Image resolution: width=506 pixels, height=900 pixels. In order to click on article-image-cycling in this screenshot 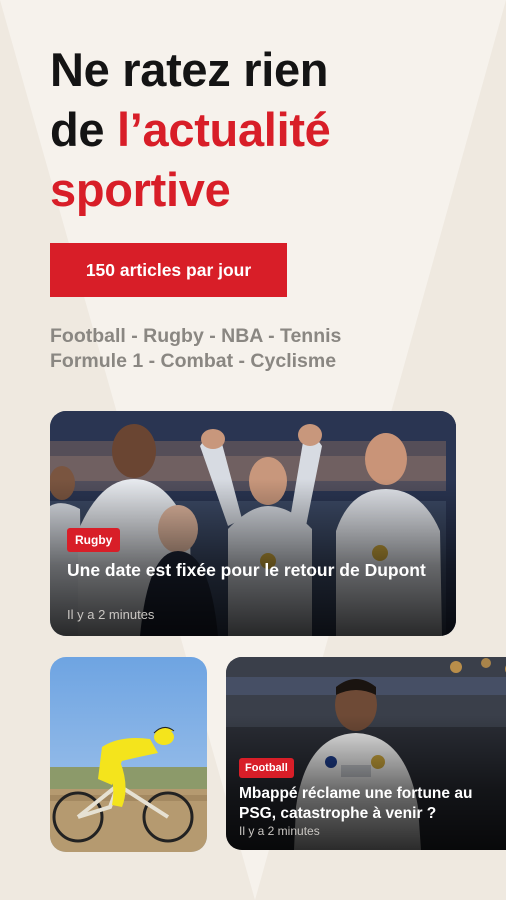, I will do `click(128, 754)`.